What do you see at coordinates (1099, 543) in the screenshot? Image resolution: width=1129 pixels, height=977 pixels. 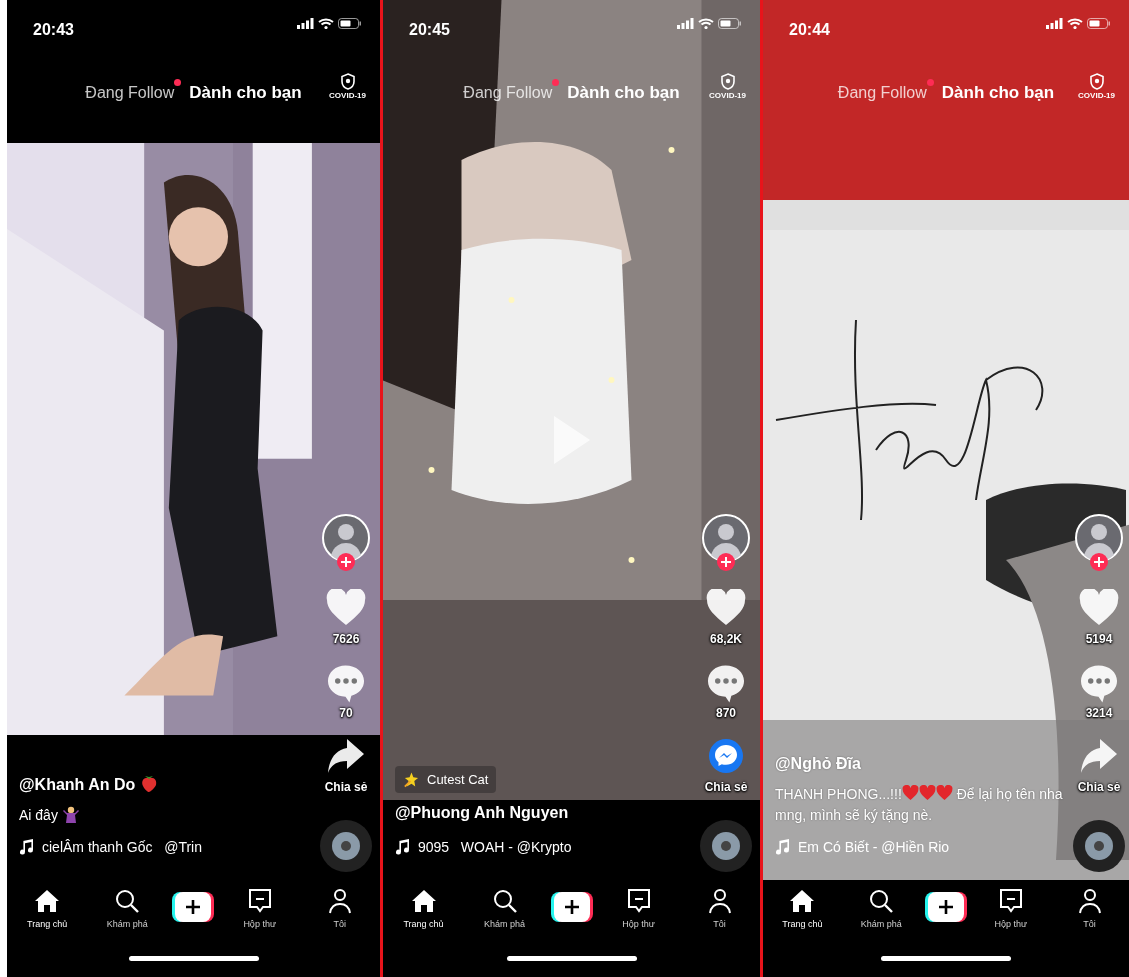 I see `avatar-icon` at bounding box center [1099, 543].